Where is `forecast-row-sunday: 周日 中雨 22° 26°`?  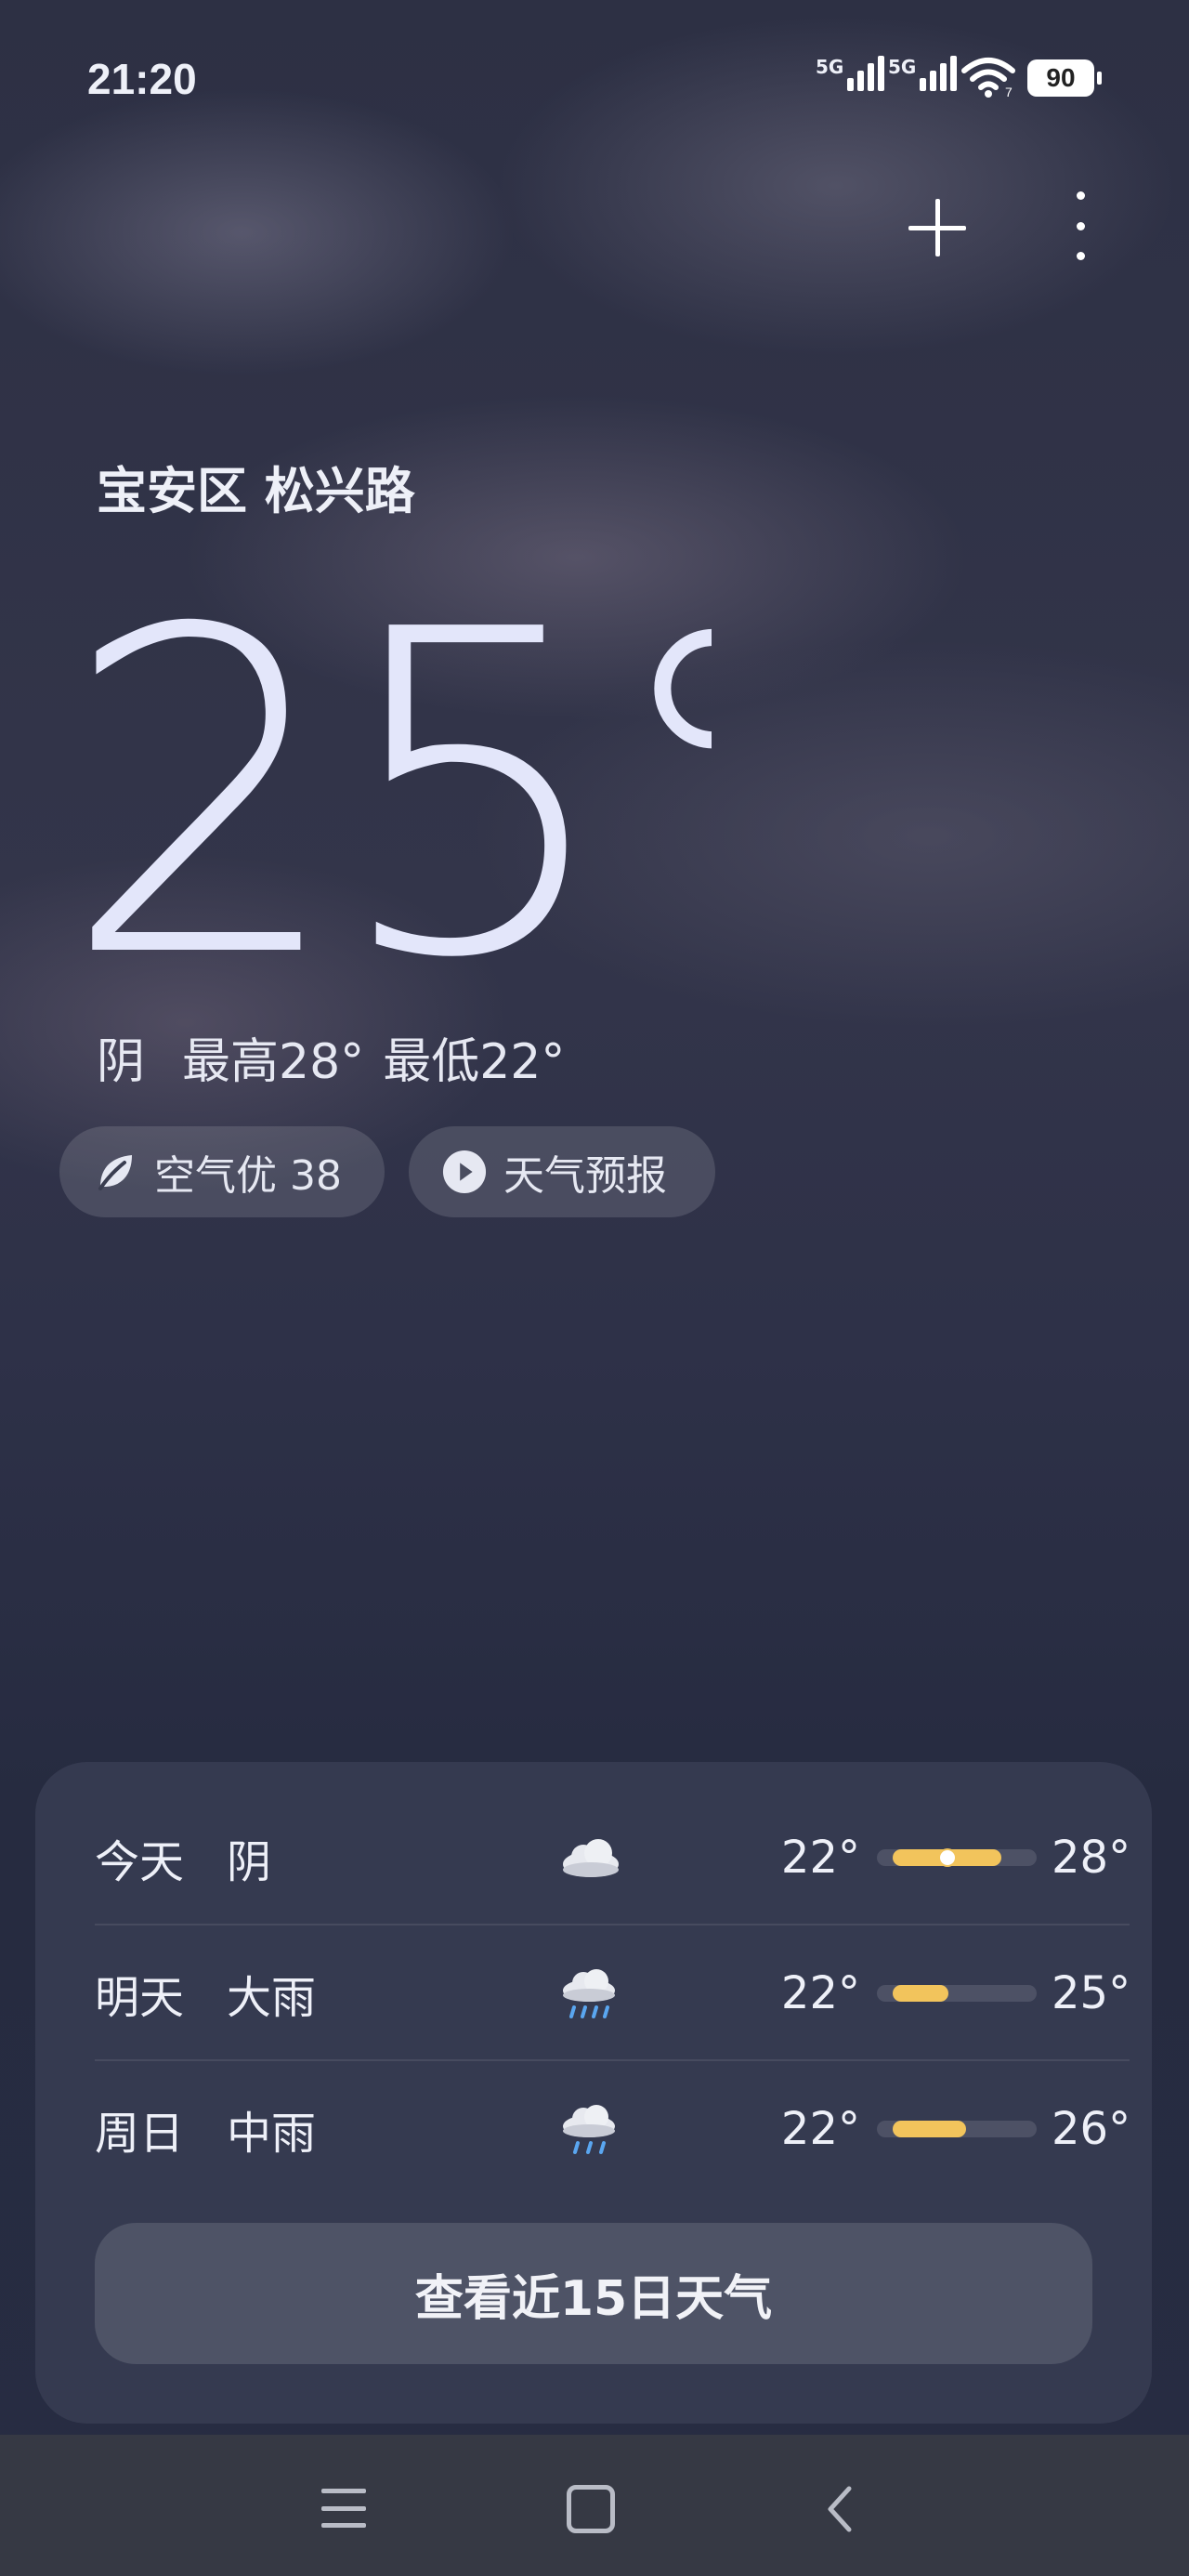 forecast-row-sunday: 周日 中雨 22° 26° is located at coordinates (612, 2129).